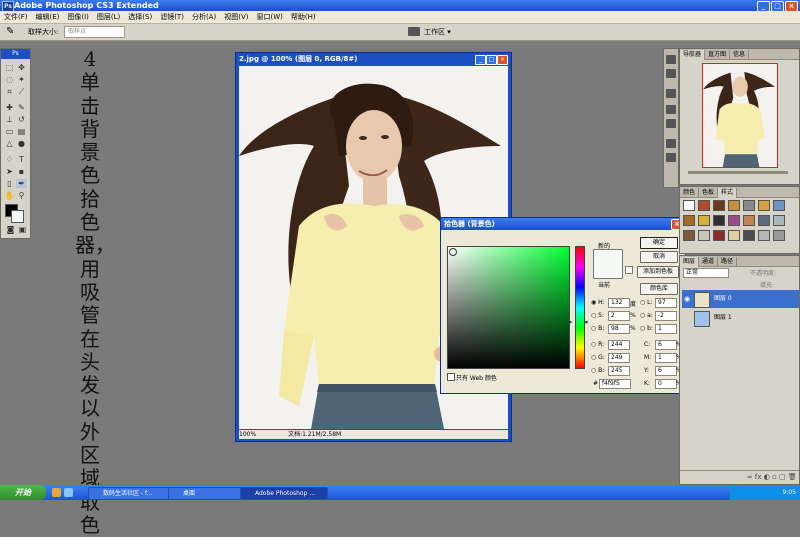  I want to click on tab-histogram: 直方图, so click(718, 55).